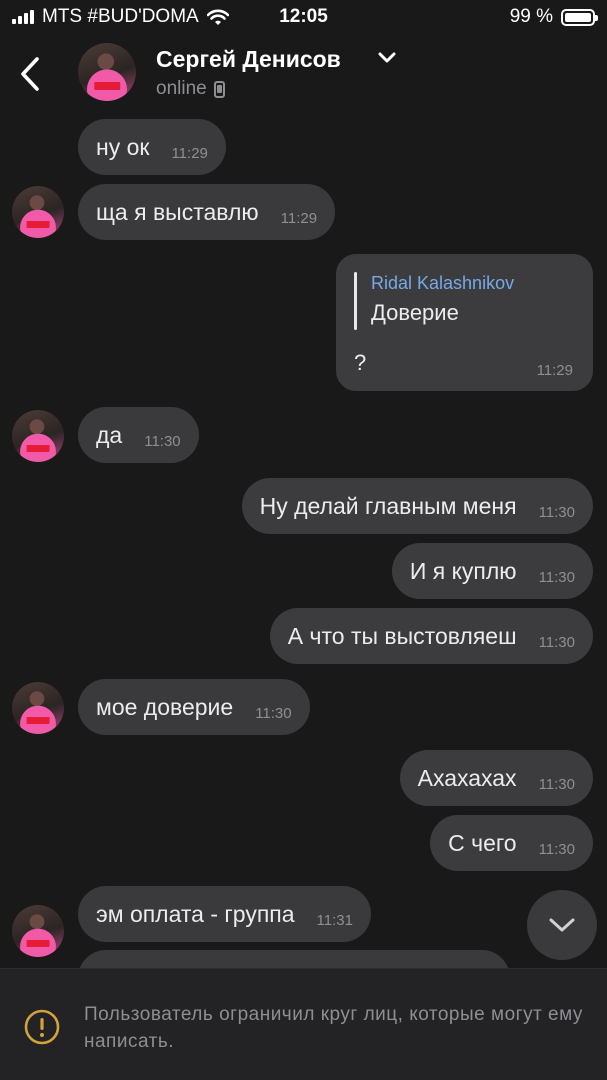 The image size is (607, 1080). Describe the element at coordinates (181, 88) in the screenshot. I see `presence-label: online` at that location.